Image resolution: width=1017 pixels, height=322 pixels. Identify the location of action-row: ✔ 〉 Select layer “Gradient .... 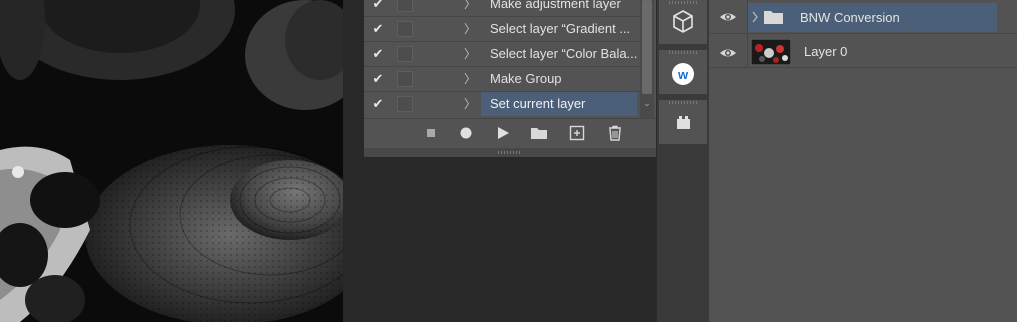
(511, 29).